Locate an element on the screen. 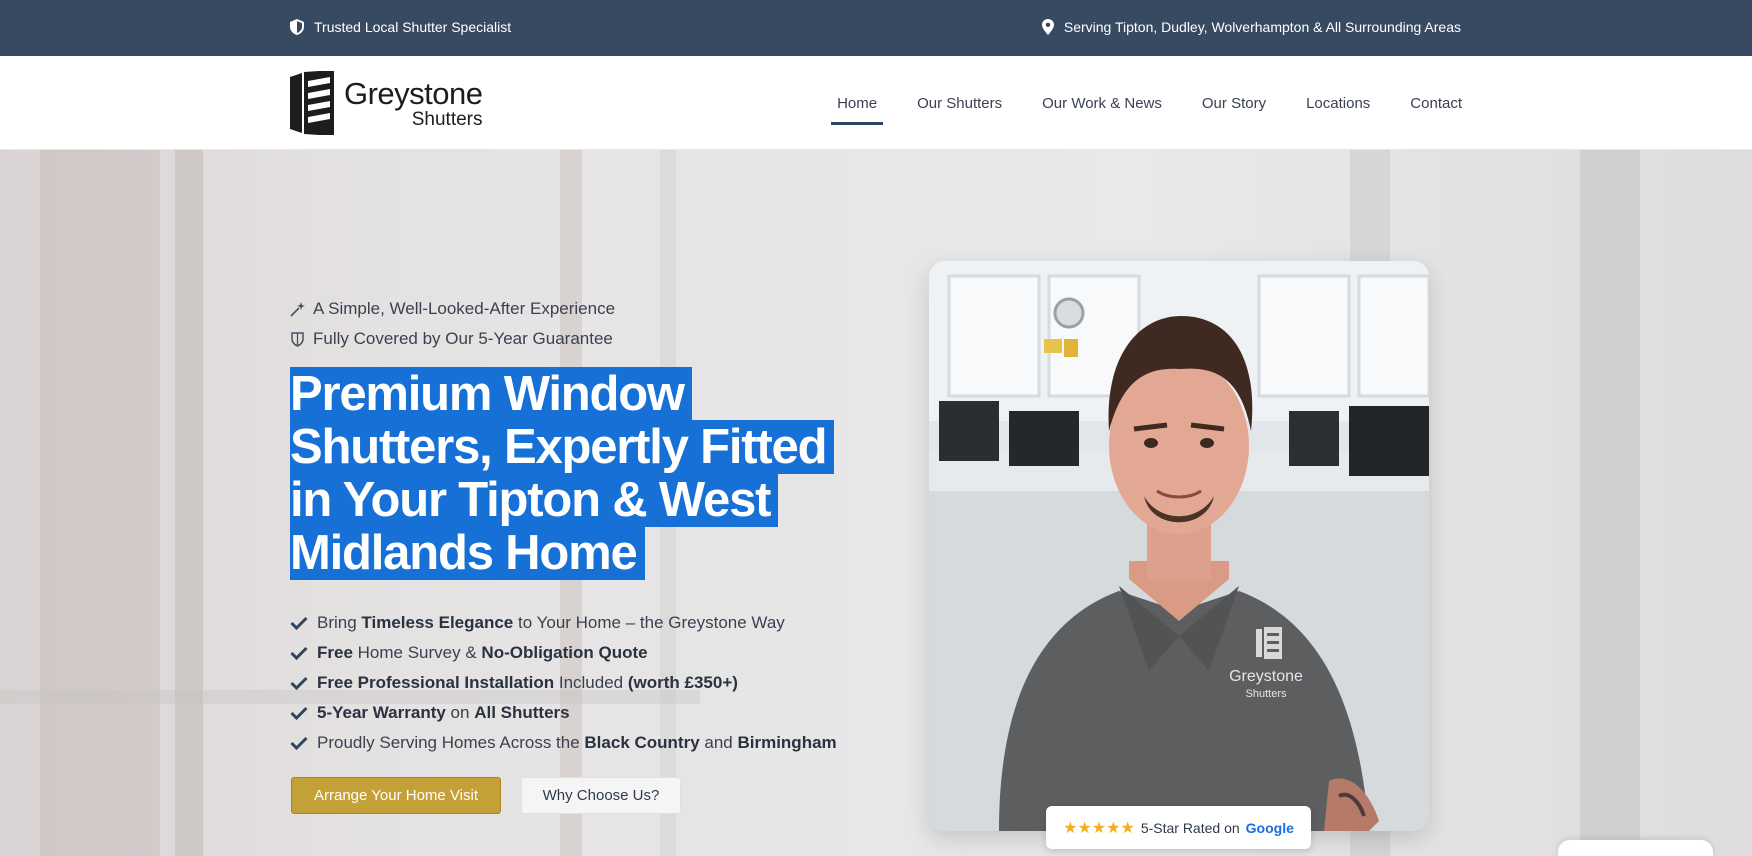 Image resolution: width=1752 pixels, height=856 pixels. why-choose-us-button: Why Choose Us? is located at coordinates (601, 795).